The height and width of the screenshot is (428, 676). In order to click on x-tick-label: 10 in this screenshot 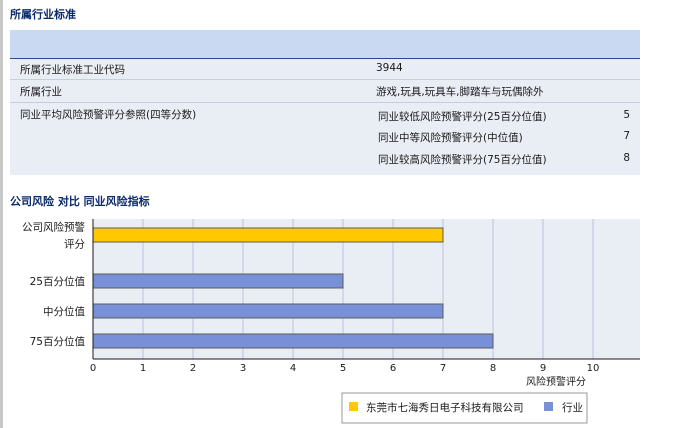, I will do `click(593, 368)`.